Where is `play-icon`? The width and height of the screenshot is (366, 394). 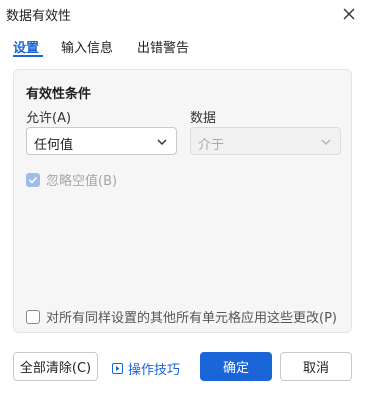
play-icon is located at coordinates (117, 368).